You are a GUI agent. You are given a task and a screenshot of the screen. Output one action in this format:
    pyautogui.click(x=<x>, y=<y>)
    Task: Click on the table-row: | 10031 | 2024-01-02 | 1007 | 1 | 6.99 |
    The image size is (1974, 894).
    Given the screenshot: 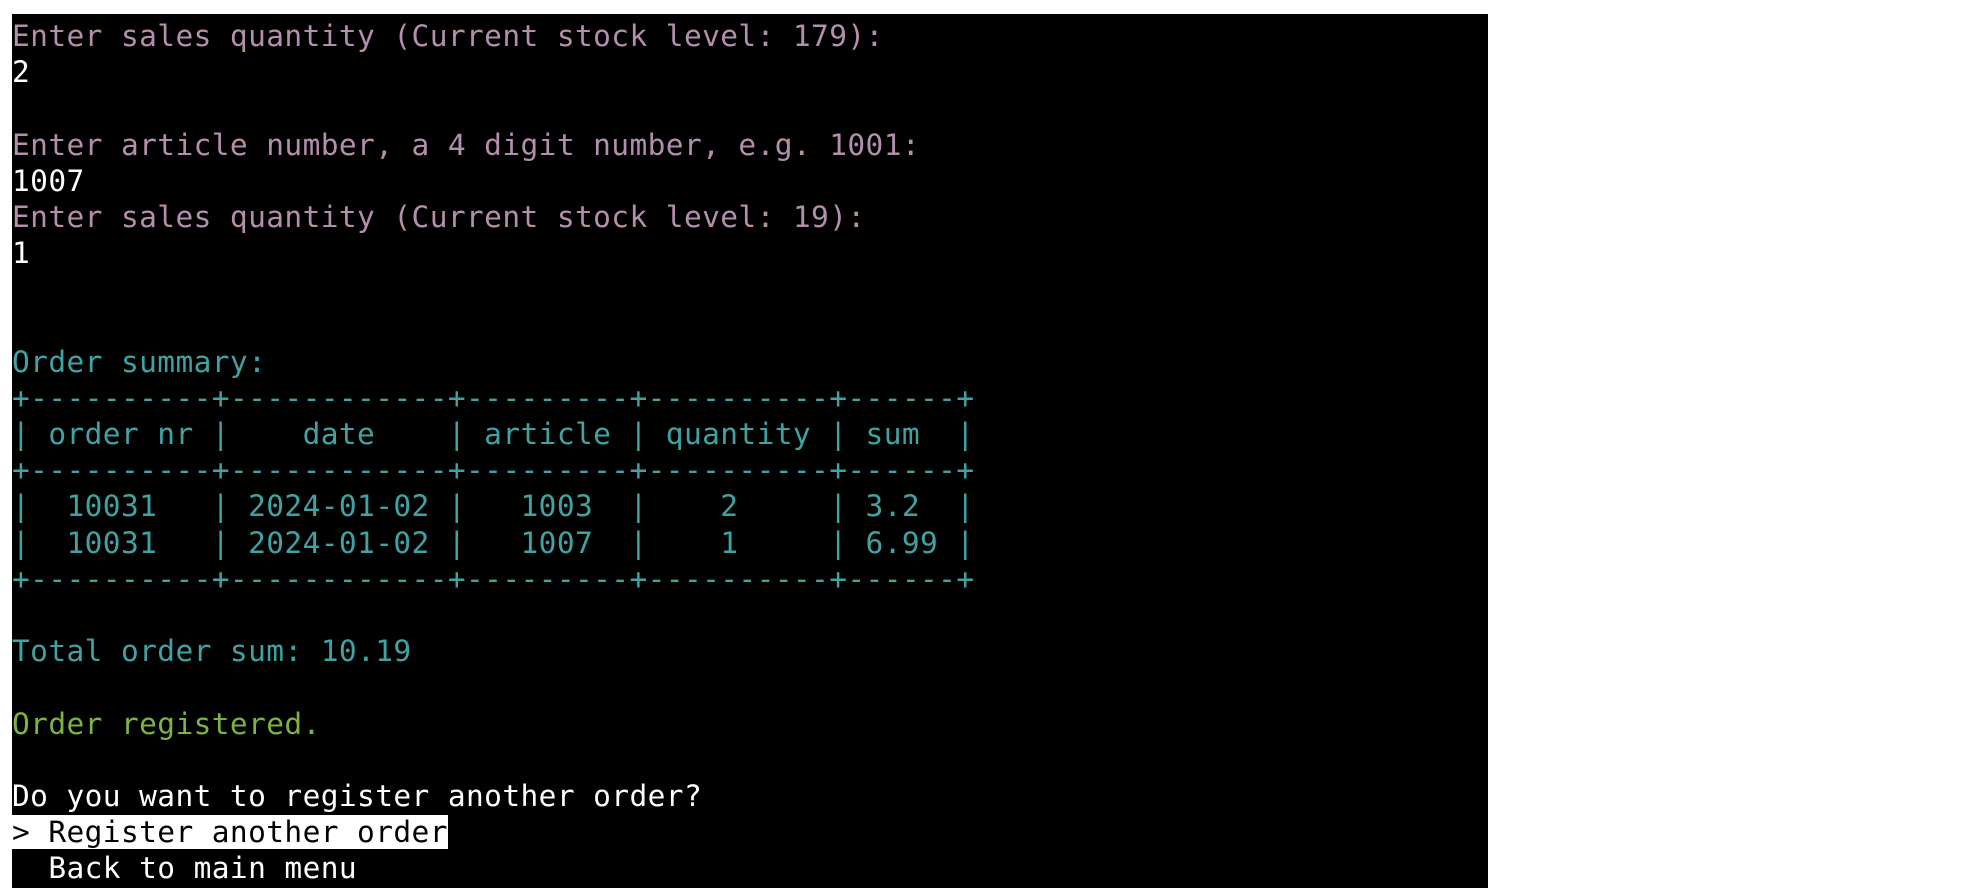 What is the action you would take?
    pyautogui.click(x=493, y=542)
    